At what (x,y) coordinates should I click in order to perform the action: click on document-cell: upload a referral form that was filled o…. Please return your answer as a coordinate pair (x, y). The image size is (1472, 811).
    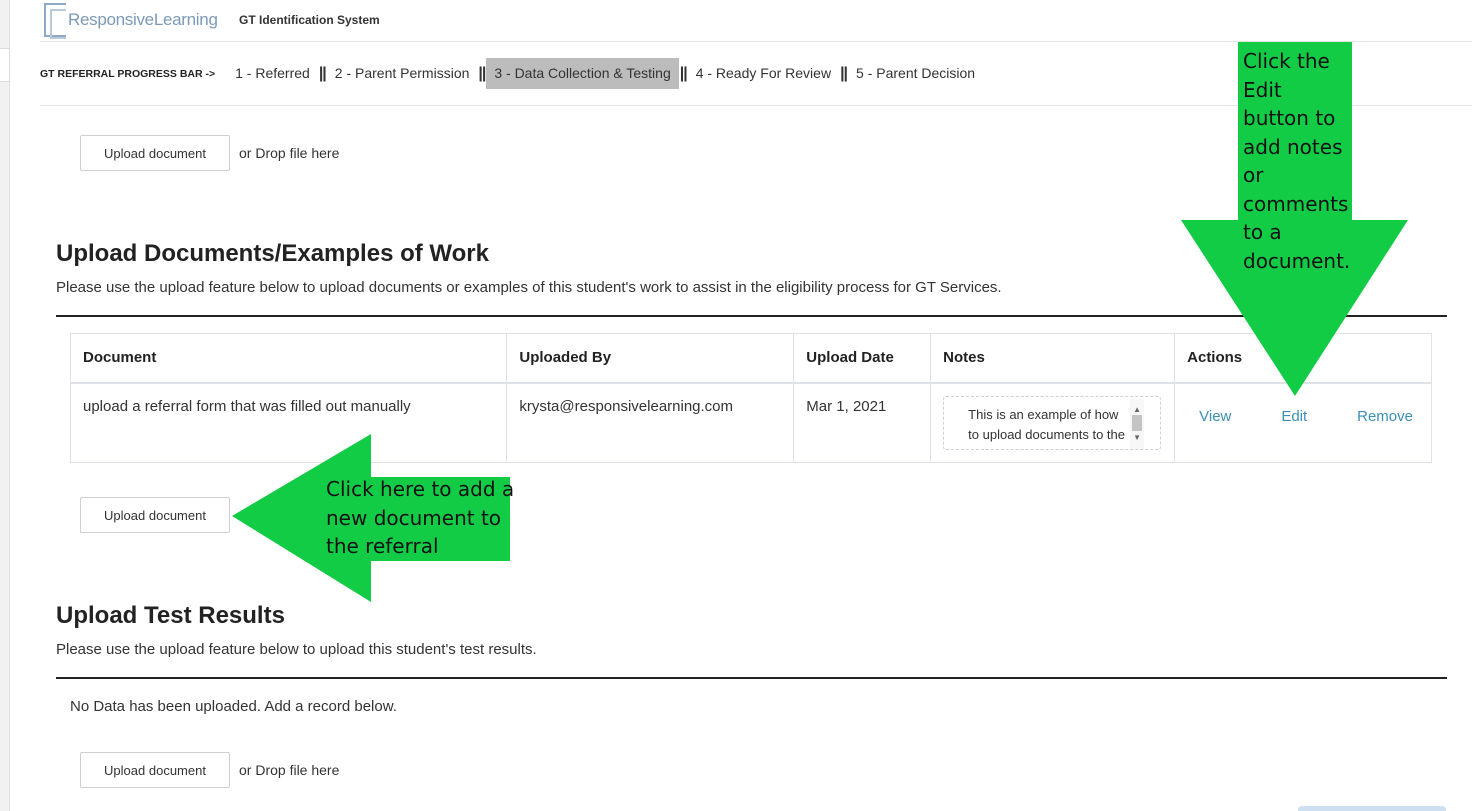
    Looking at the image, I should click on (289, 422).